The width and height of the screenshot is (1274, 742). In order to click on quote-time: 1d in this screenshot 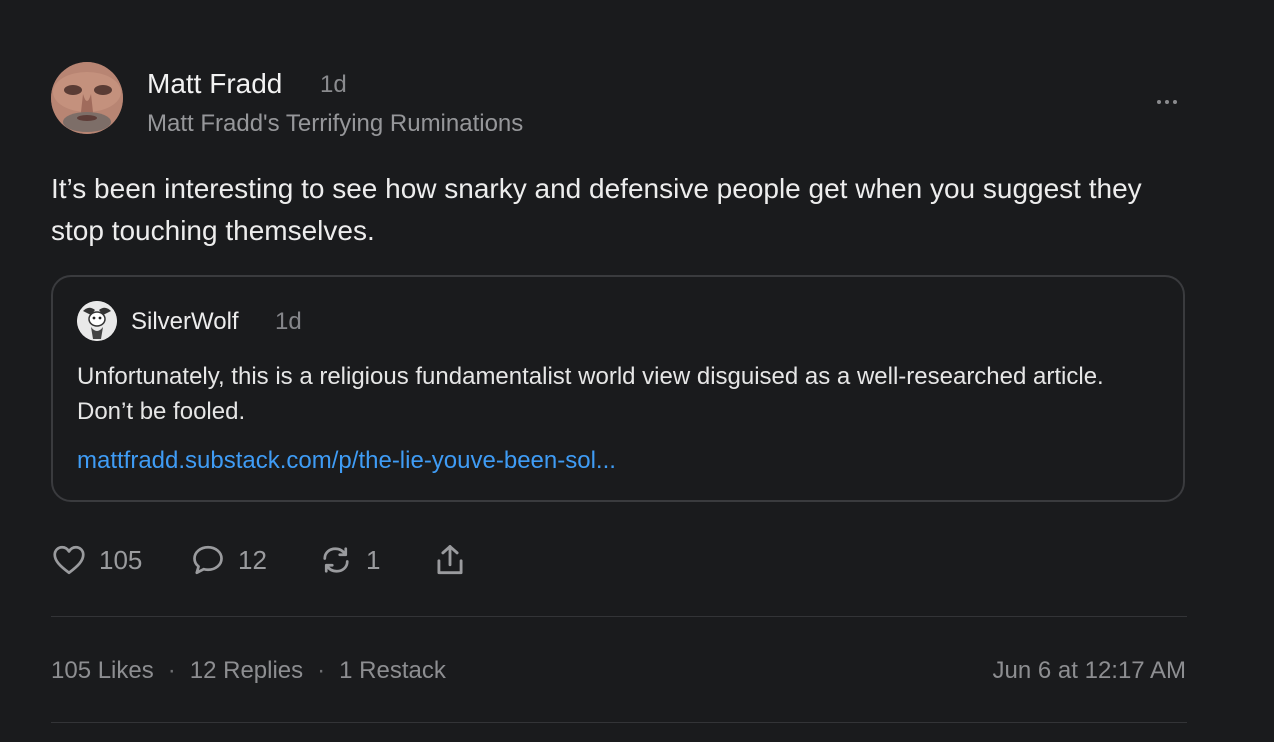, I will do `click(288, 322)`.